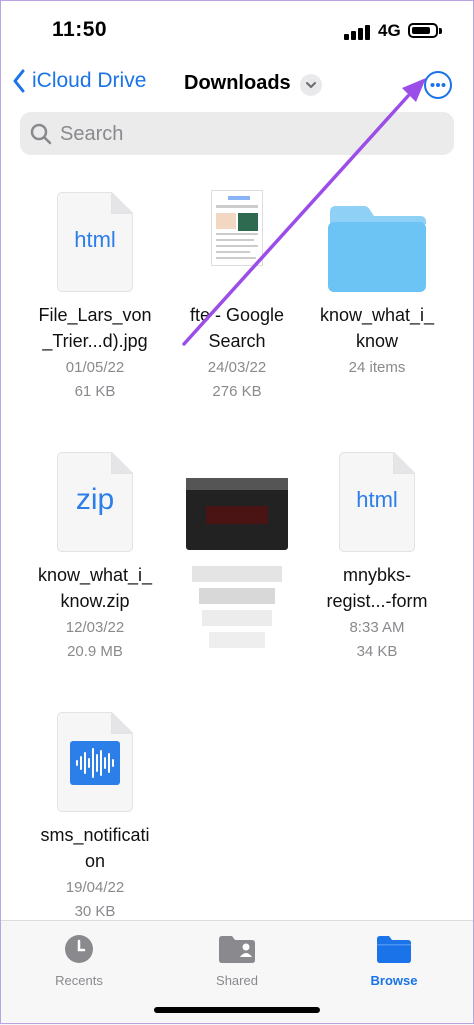 Image resolution: width=474 pixels, height=1025 pixels. What do you see at coordinates (237, 341) in the screenshot?
I see `file-name-cont: Search` at bounding box center [237, 341].